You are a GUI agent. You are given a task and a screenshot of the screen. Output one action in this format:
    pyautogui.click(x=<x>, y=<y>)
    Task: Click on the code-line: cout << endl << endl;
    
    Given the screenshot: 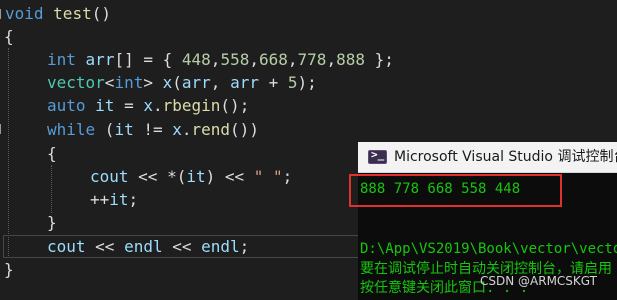 What is the action you would take?
    pyautogui.click(x=148, y=246)
    